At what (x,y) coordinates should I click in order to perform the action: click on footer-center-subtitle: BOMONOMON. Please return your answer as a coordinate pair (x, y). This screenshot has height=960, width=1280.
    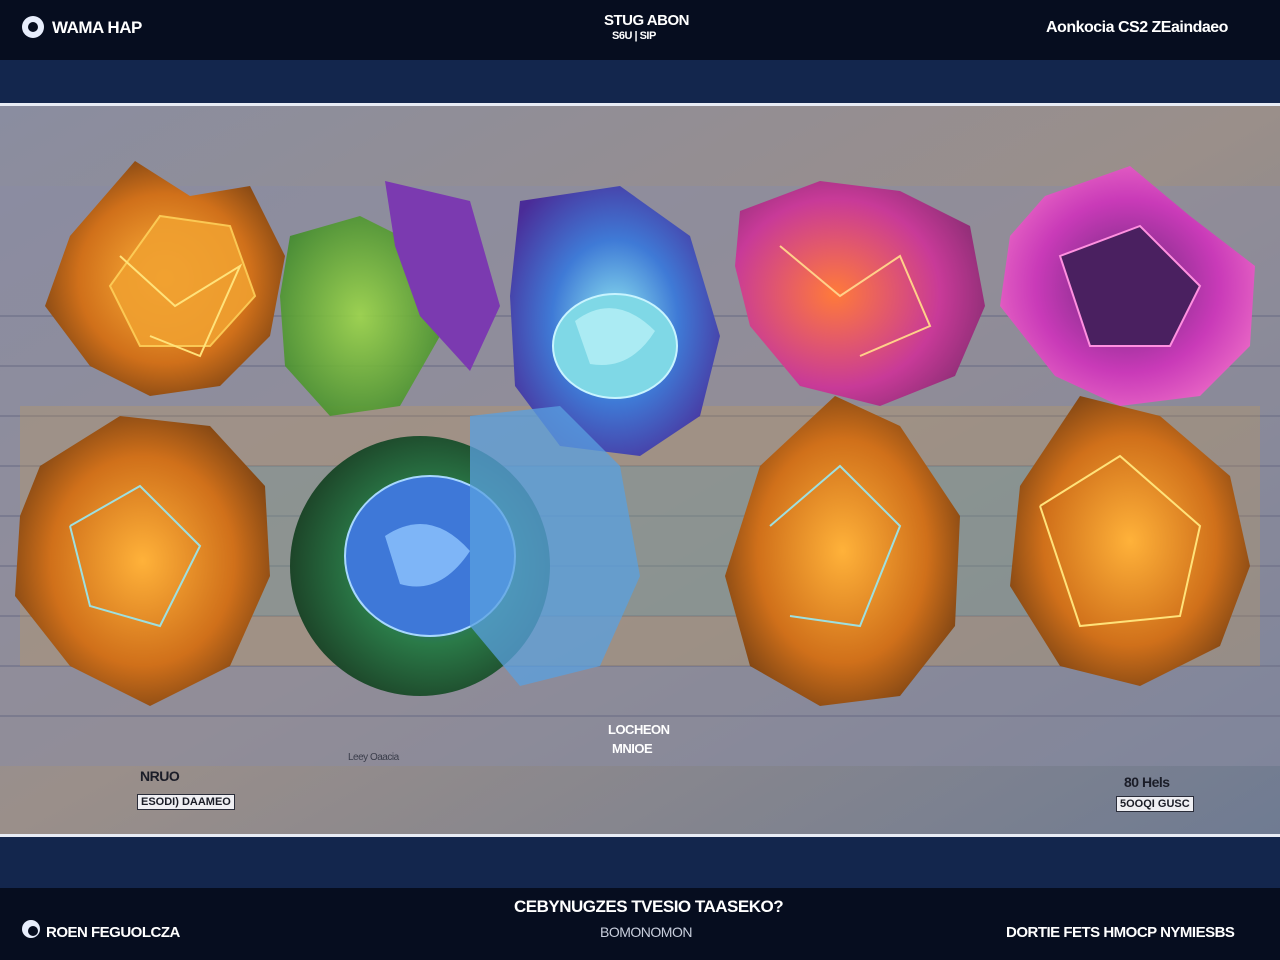
    Looking at the image, I should click on (646, 932).